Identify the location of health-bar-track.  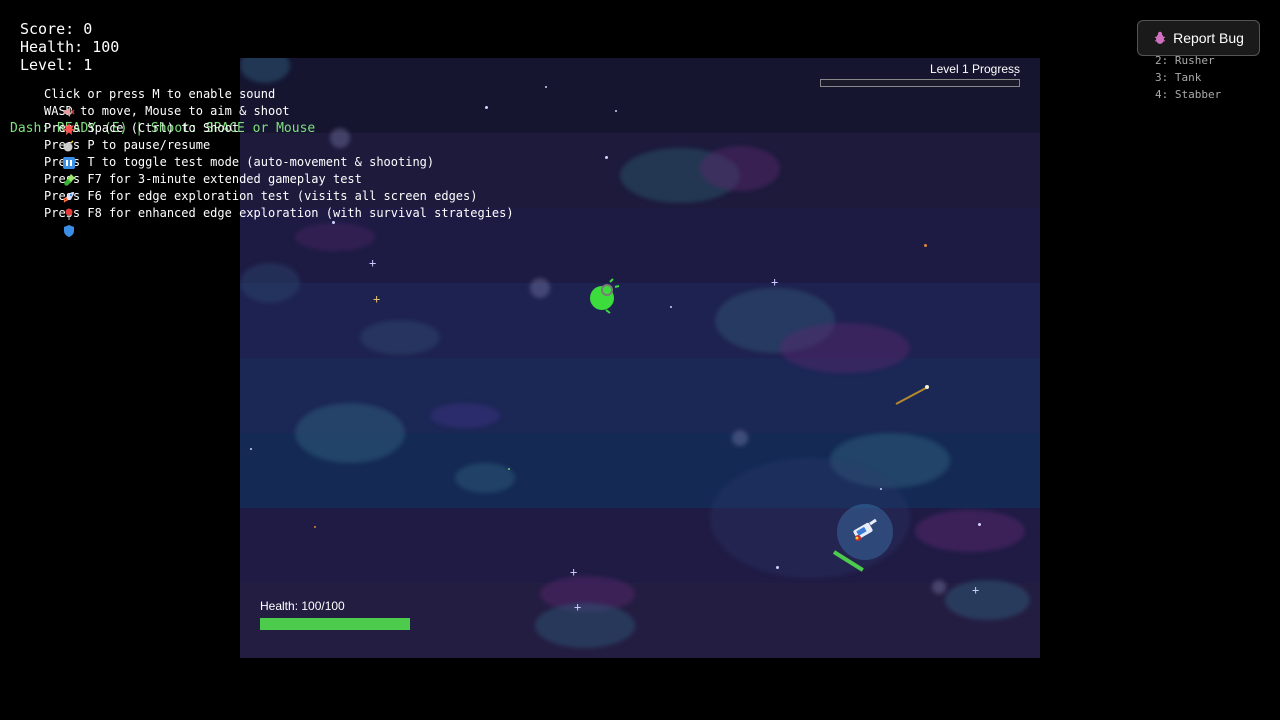
(335, 624).